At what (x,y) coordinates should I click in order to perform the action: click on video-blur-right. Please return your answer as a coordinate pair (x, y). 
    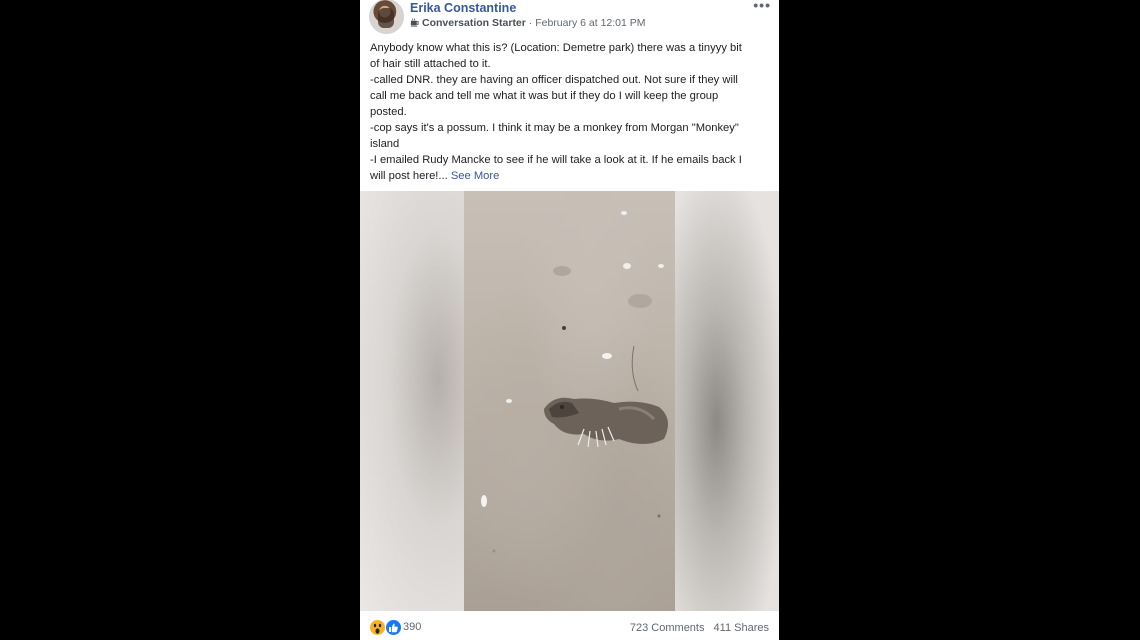
    Looking at the image, I should click on (727, 401).